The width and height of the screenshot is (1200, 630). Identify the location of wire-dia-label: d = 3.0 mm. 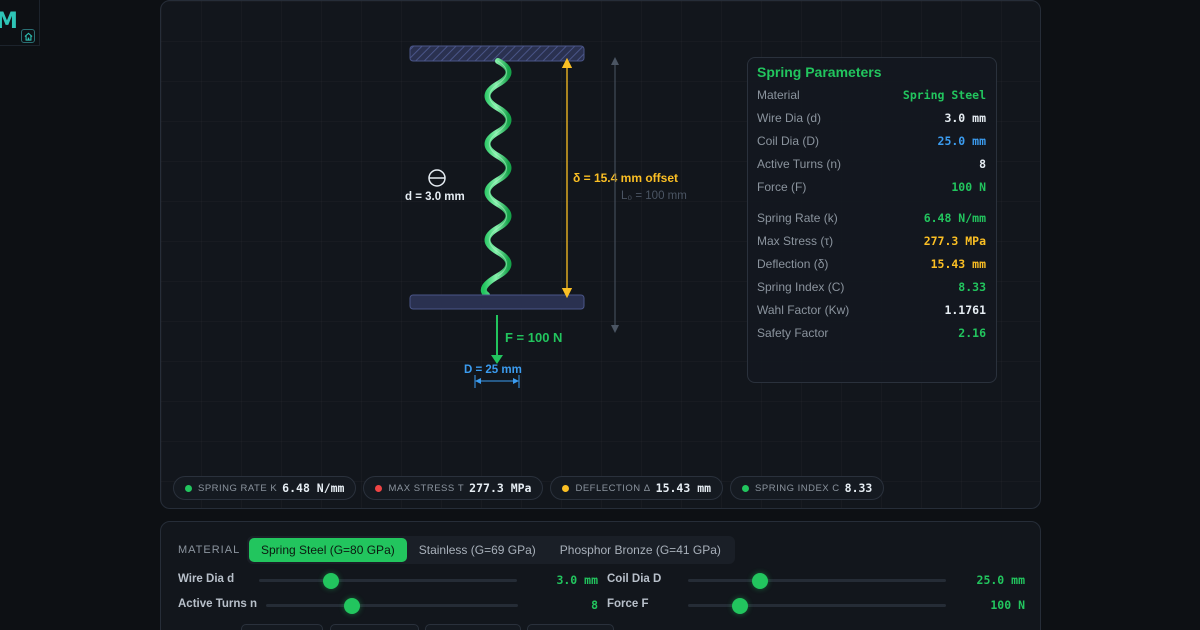
(435, 197).